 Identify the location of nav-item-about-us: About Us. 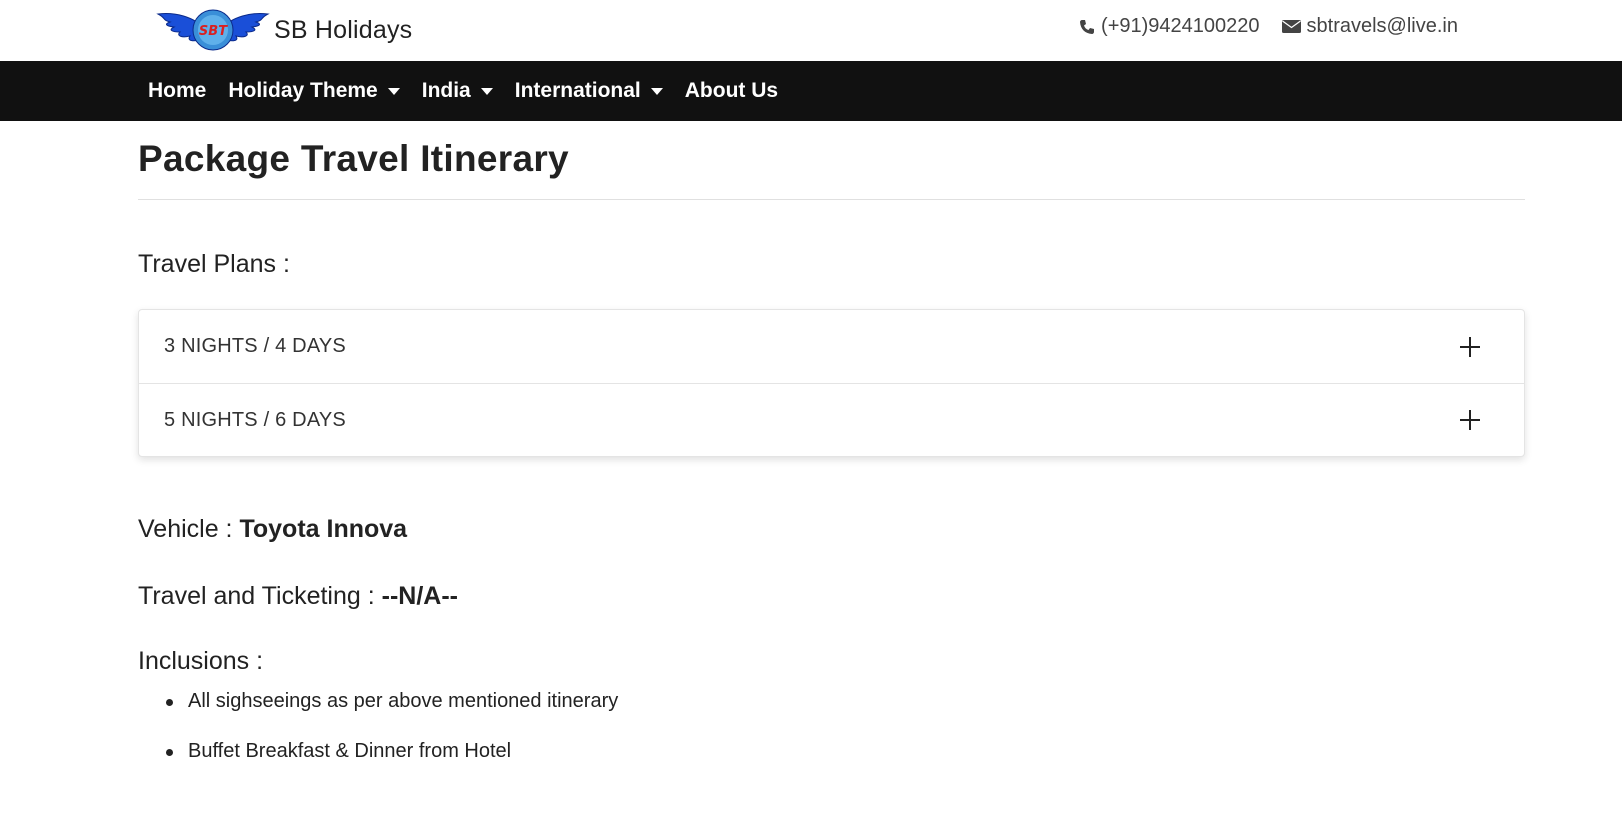
(731, 91).